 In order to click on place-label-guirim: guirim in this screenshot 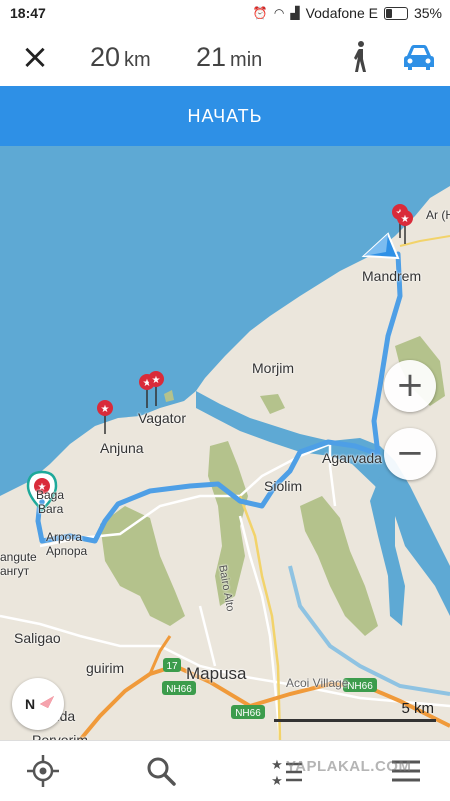, I will do `click(105, 668)`.